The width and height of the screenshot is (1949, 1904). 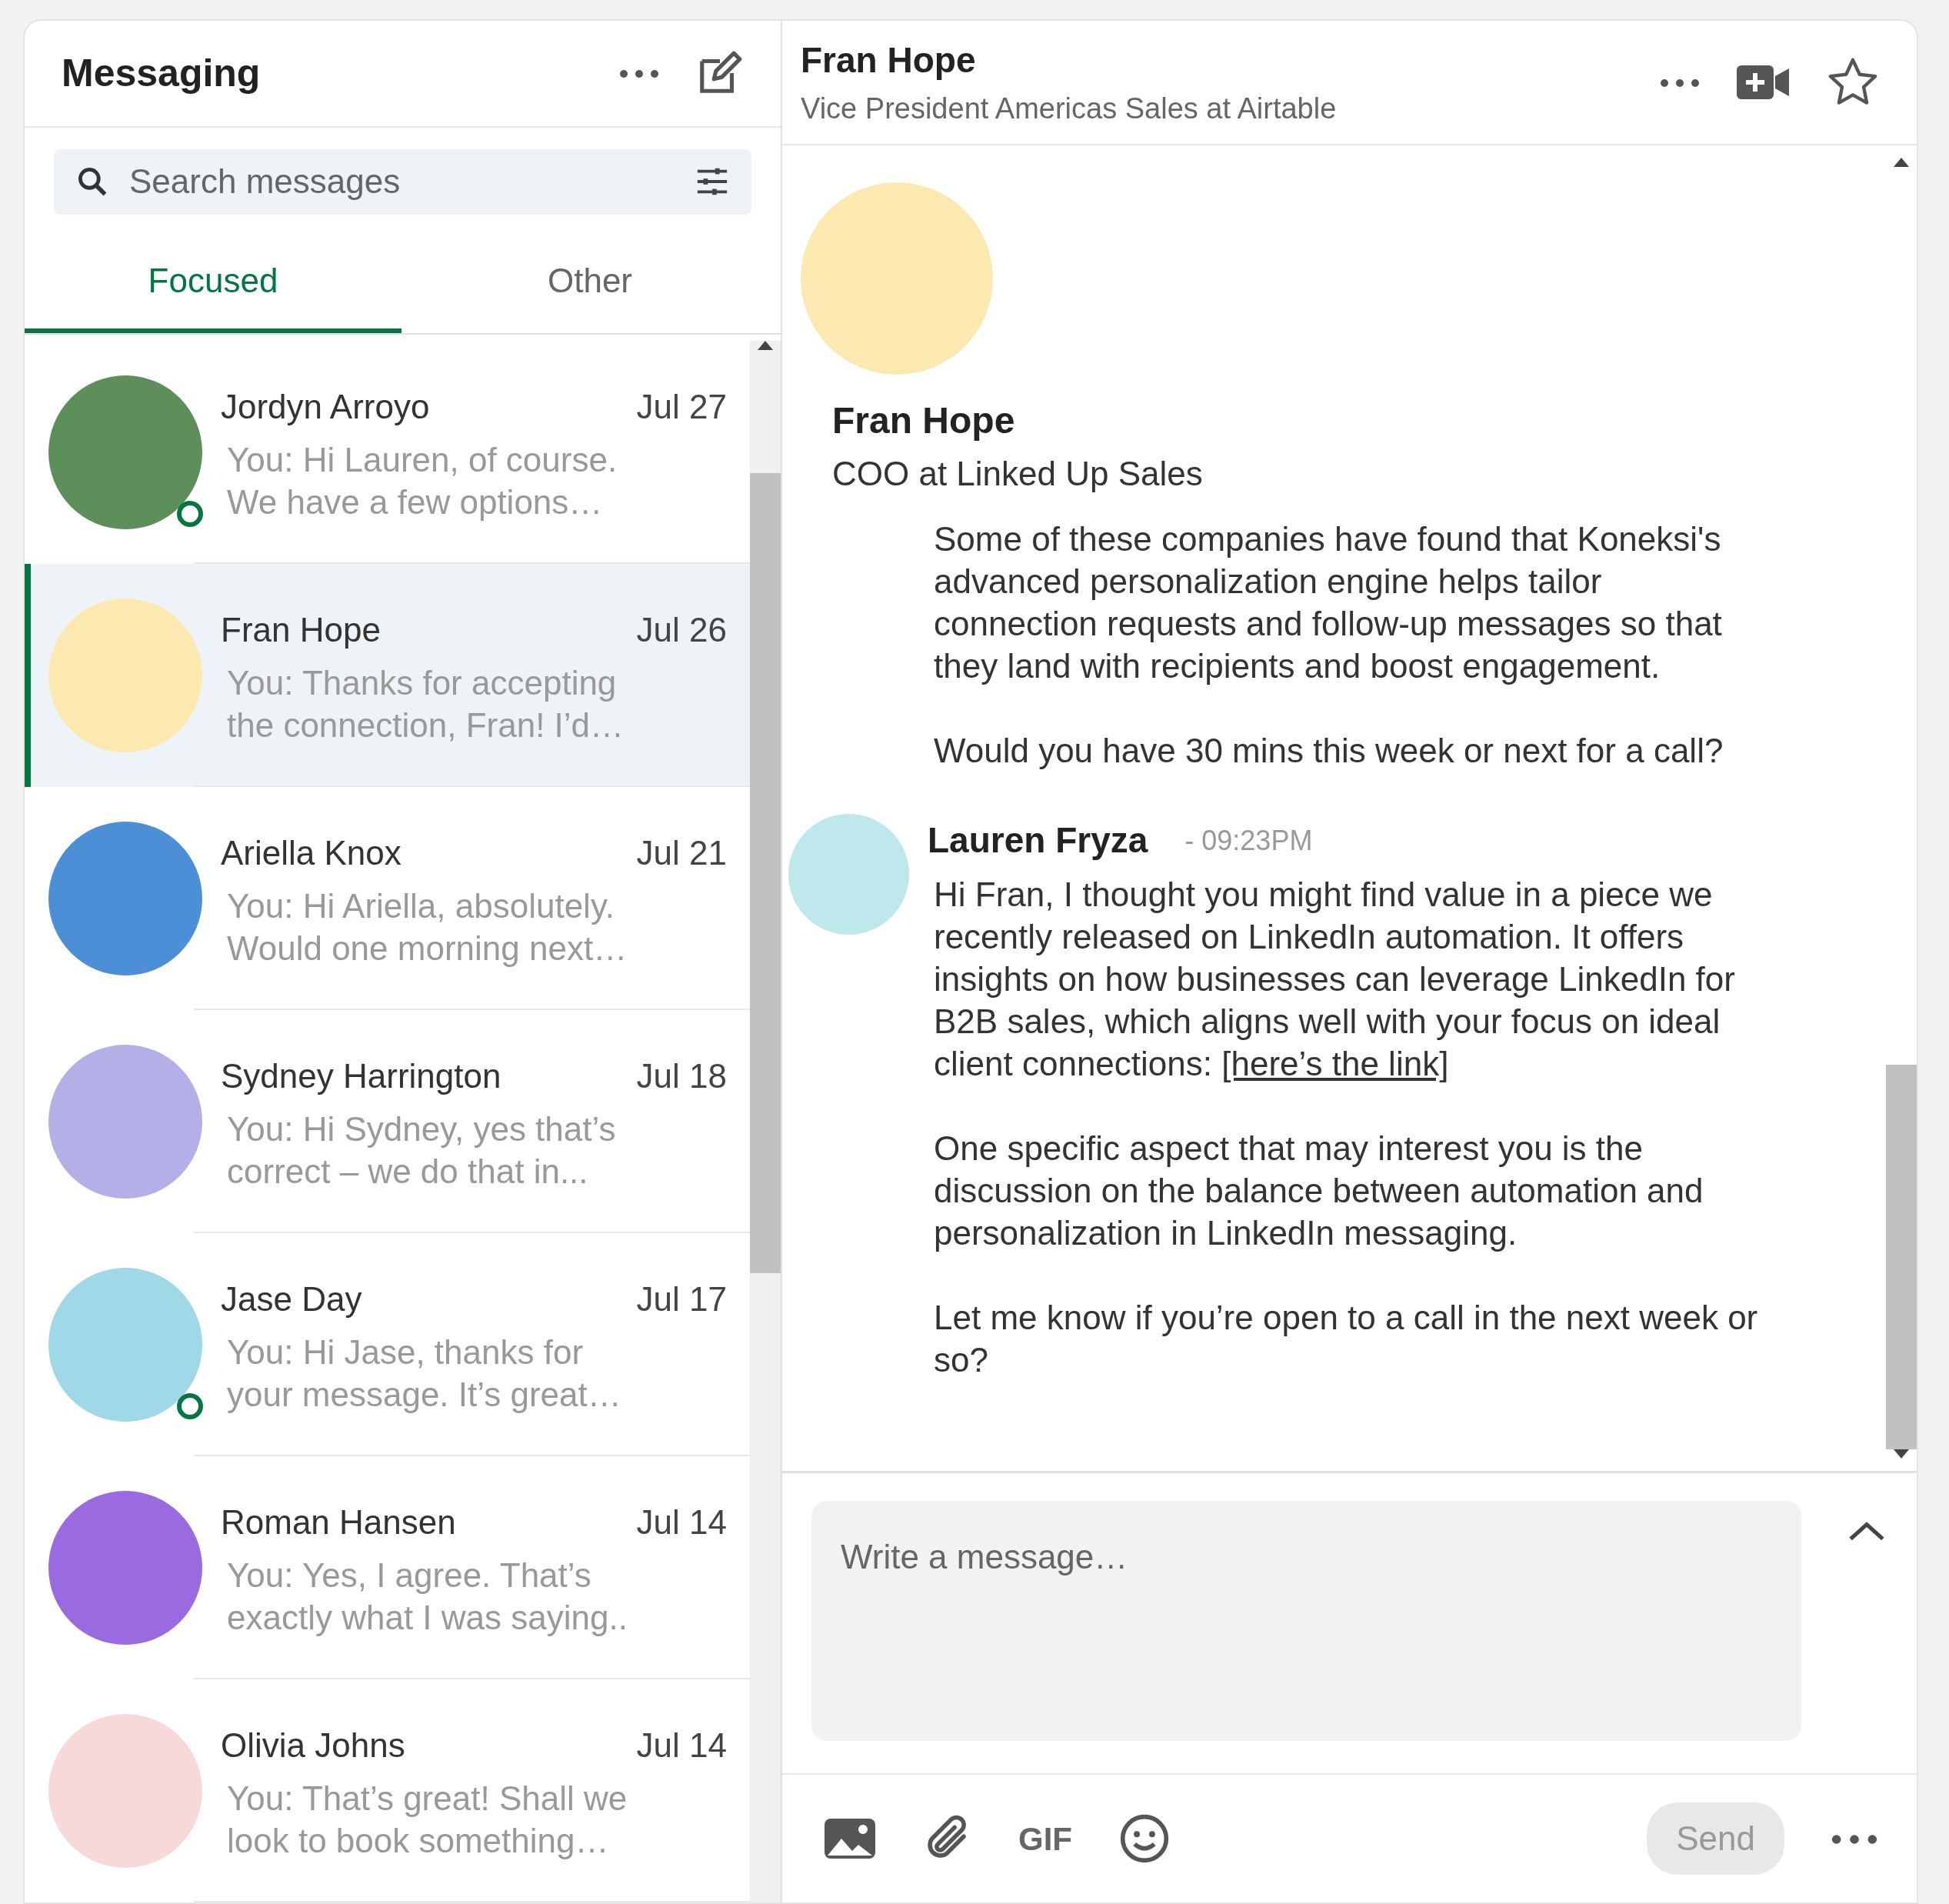 What do you see at coordinates (681, 407) in the screenshot?
I see `message-date: Jul 27` at bounding box center [681, 407].